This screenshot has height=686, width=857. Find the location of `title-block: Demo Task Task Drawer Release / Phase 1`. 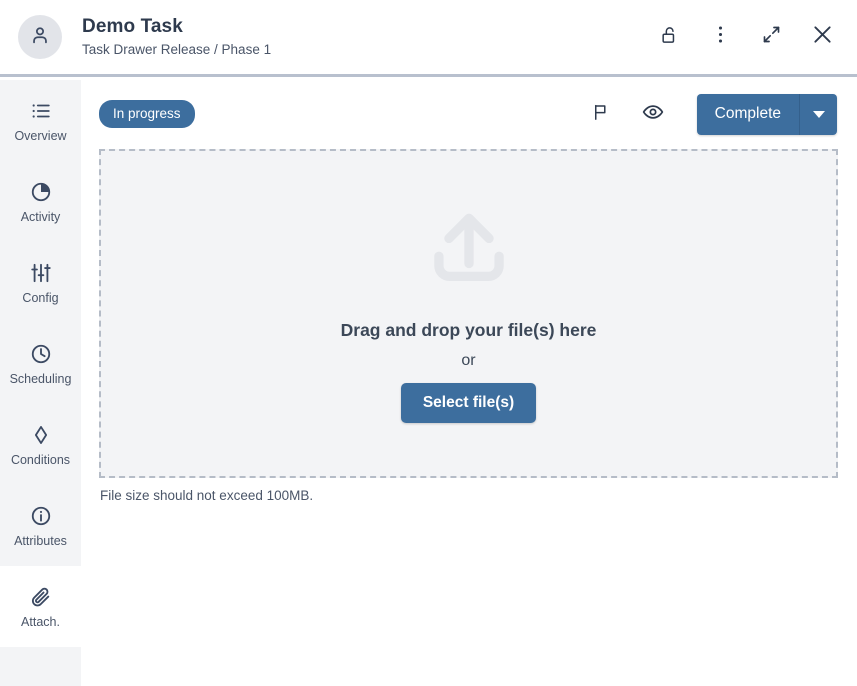

title-block: Demo Task Task Drawer Release / Phase 1 is located at coordinates (176, 37).